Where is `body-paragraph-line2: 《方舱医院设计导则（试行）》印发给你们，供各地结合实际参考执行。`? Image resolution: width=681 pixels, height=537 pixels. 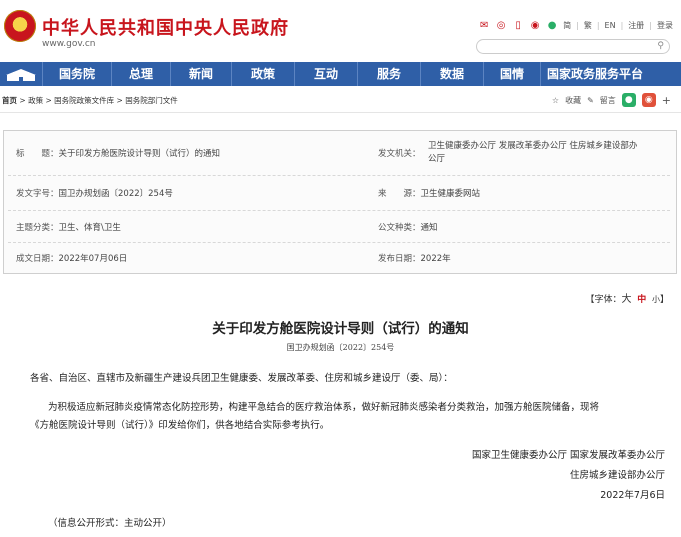 body-paragraph-line2: 《方舱医院设计导则（试行）》印发给你们，供各地结合实际参考执行。 is located at coordinates (180, 425).